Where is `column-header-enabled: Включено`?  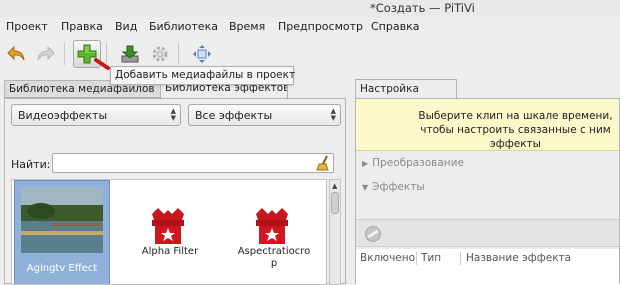 column-header-enabled: Включено is located at coordinates (387, 258).